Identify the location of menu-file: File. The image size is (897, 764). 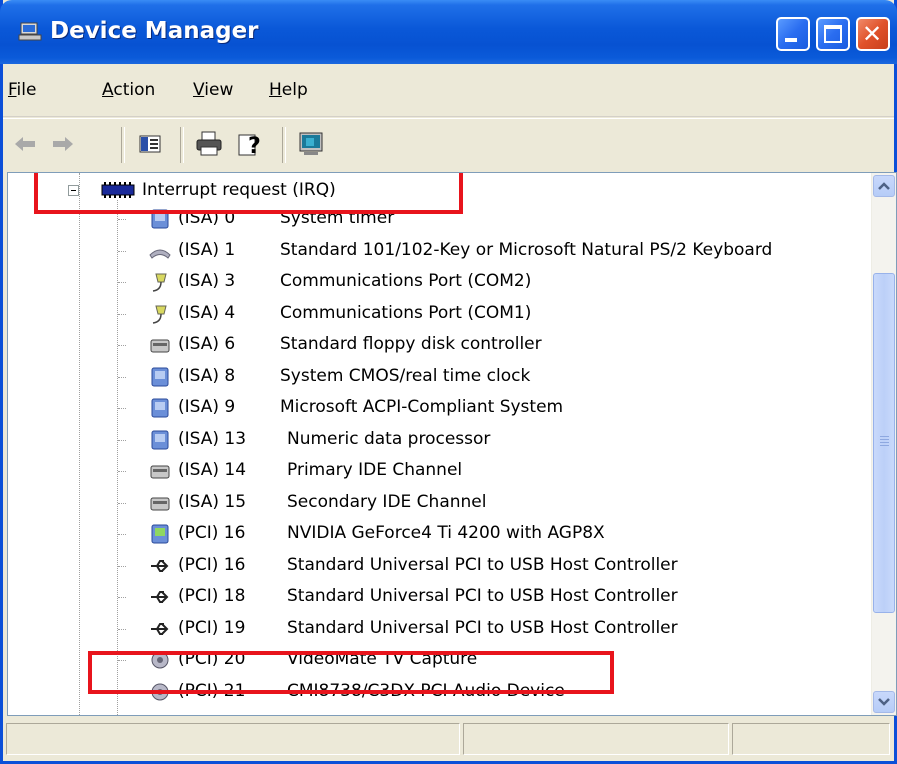
(22, 90).